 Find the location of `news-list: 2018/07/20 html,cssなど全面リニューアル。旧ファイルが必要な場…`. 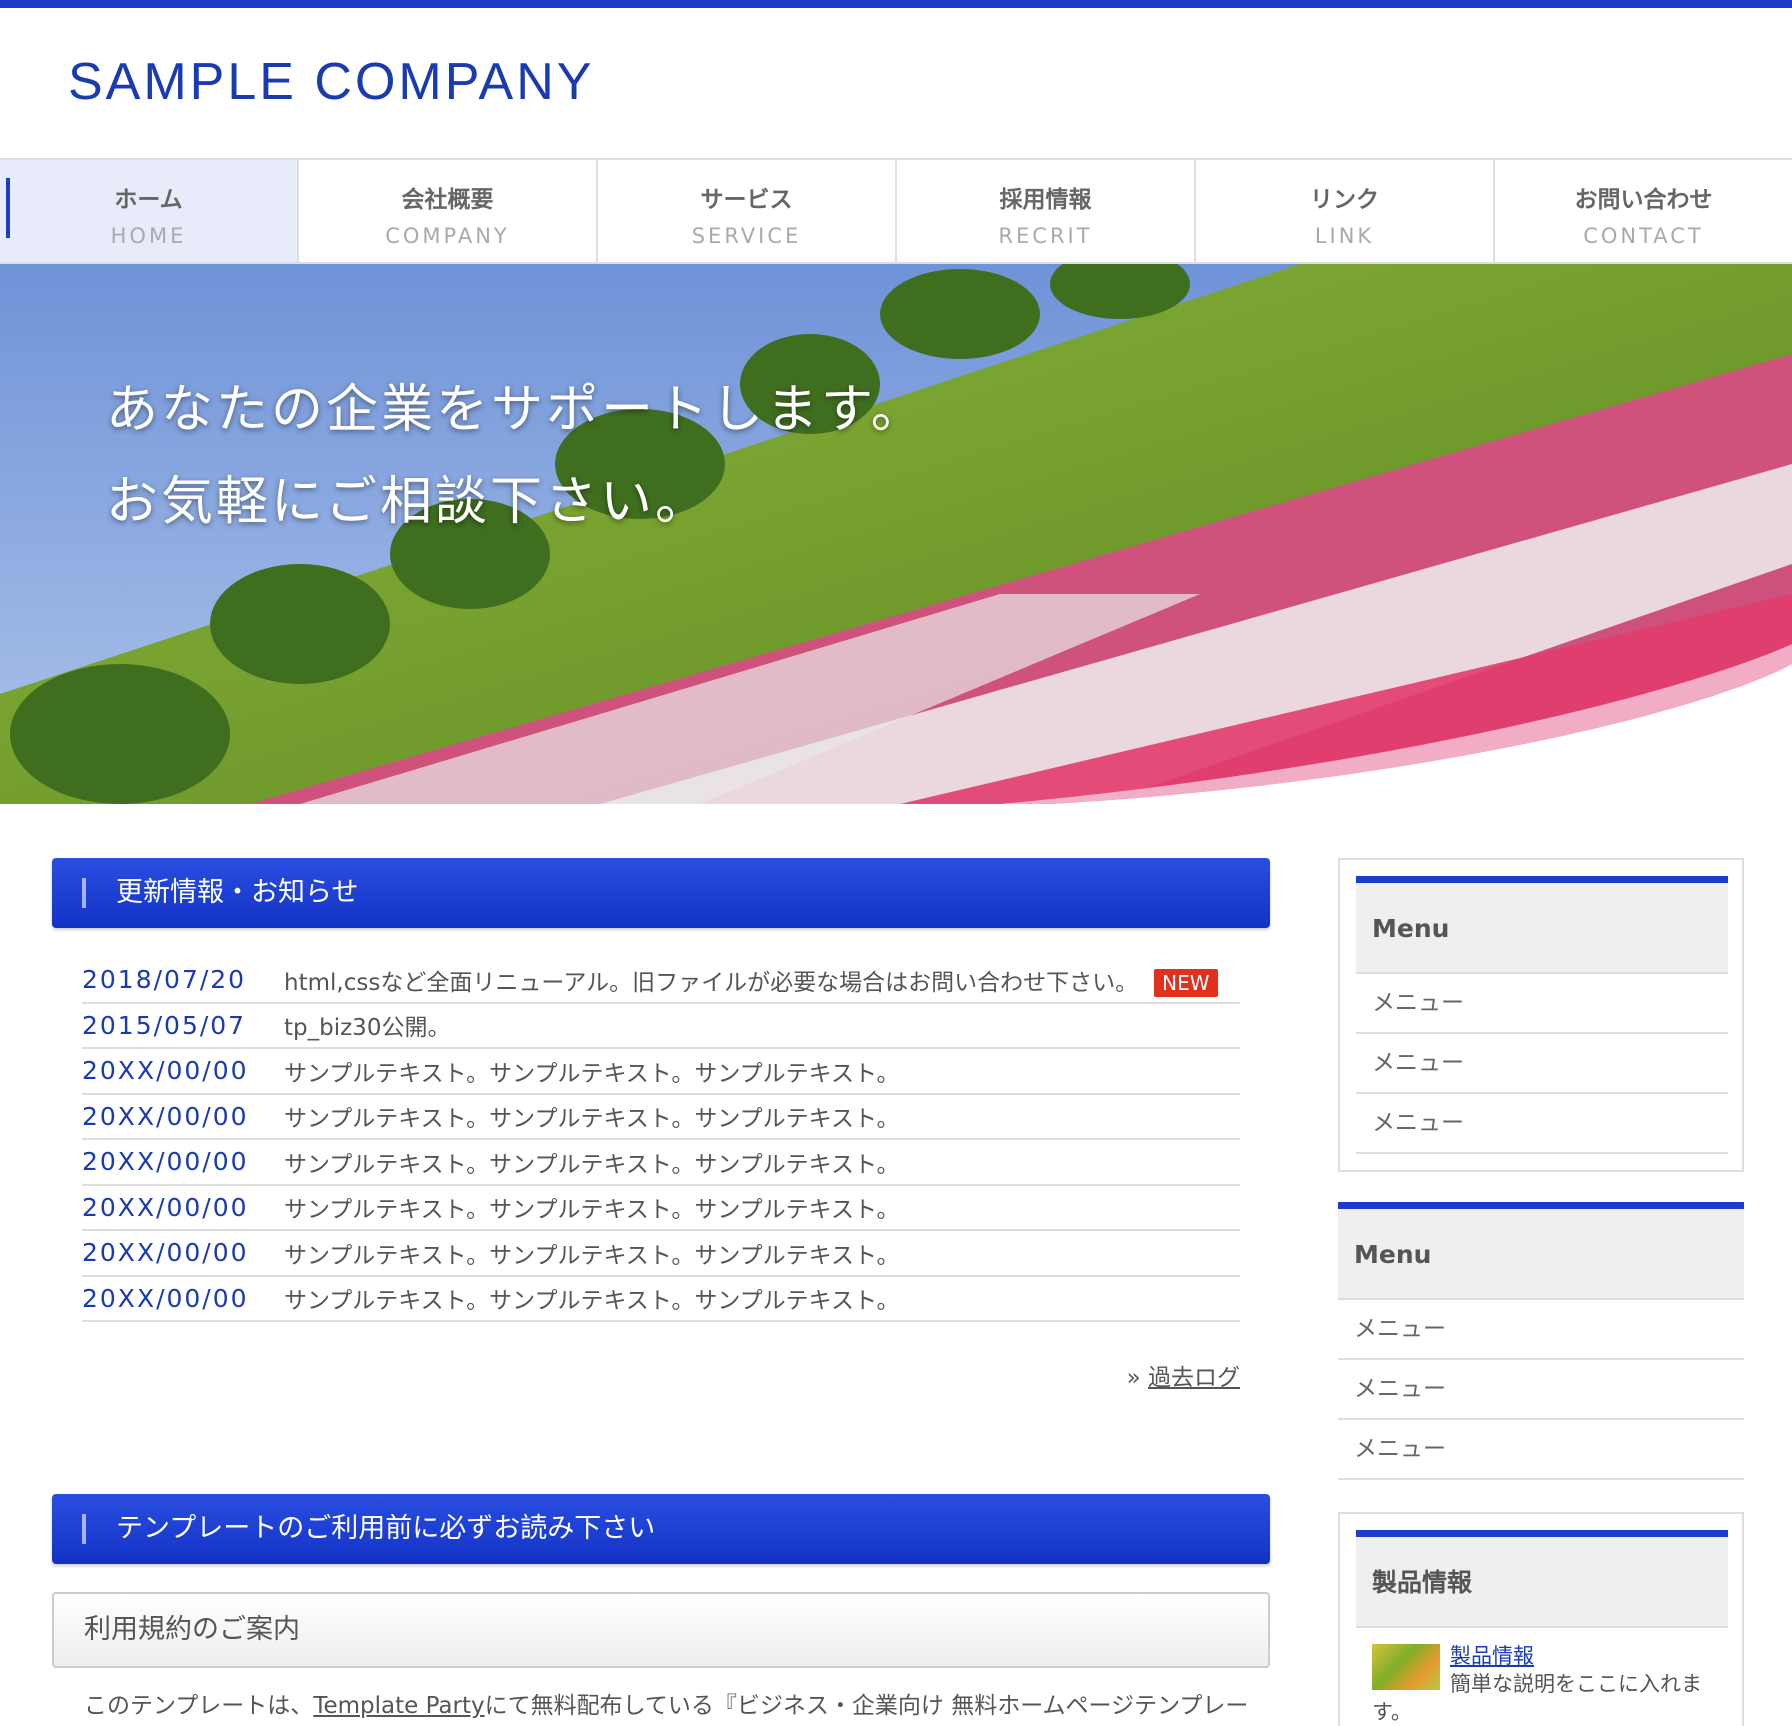

news-list: 2018/07/20 html,cssなど全面リニューアル。旧ファイルが必要な場… is located at coordinates (661, 1140).